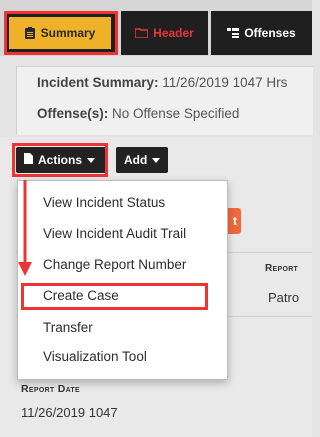  What do you see at coordinates (282, 268) in the screenshot?
I see `column-header-report: Report` at bounding box center [282, 268].